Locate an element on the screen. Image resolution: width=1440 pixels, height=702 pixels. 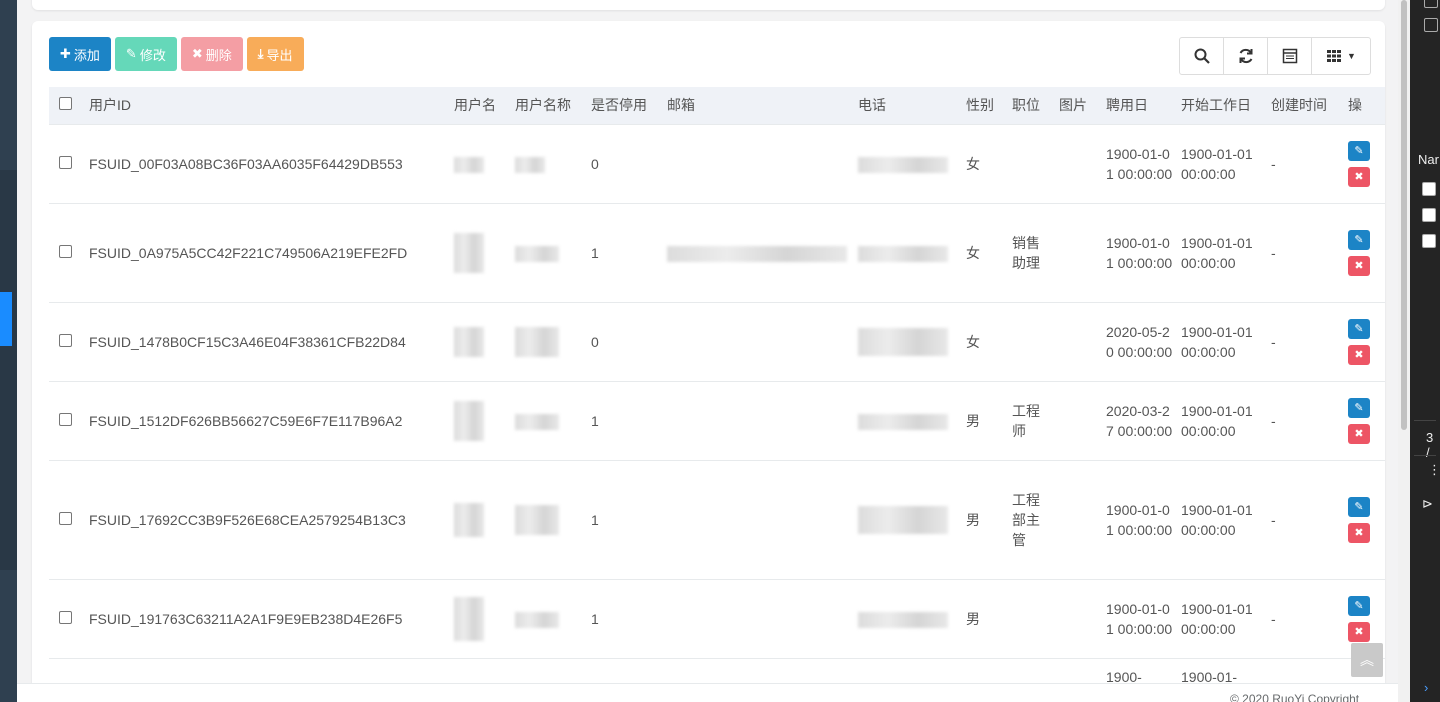
list-icon is located at coordinates (1289, 56).